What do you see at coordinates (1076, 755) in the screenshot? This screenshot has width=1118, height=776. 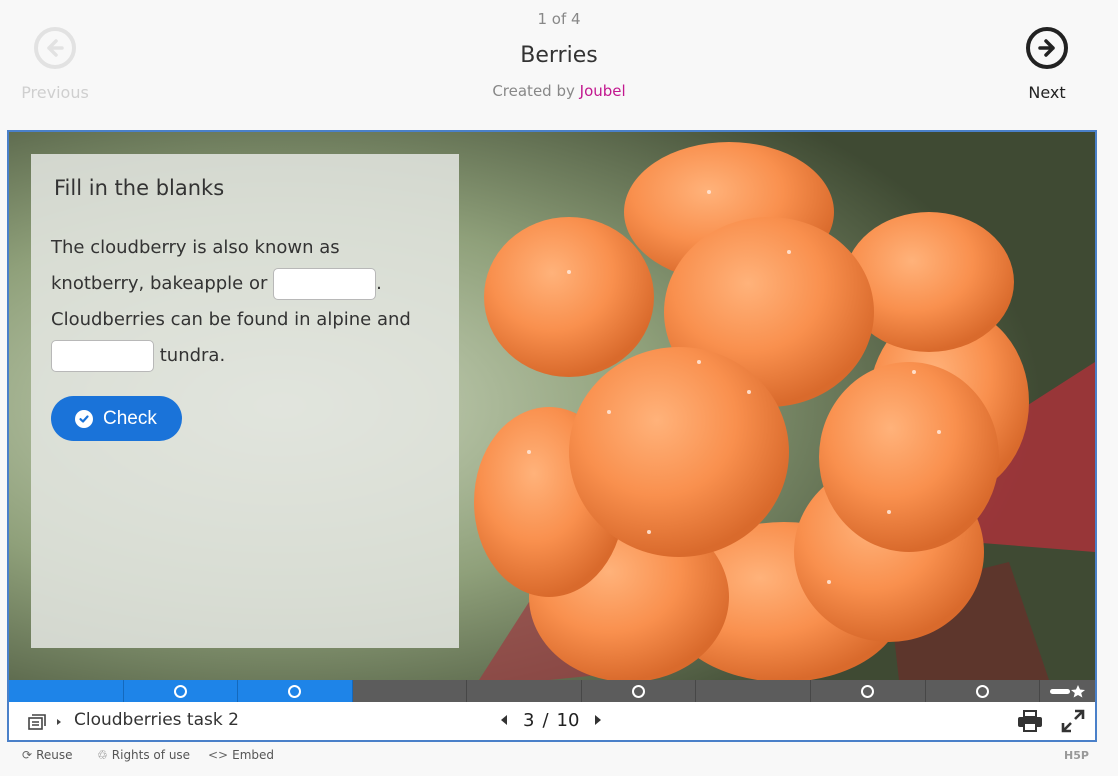 I see `h5p-logo: H5P` at bounding box center [1076, 755].